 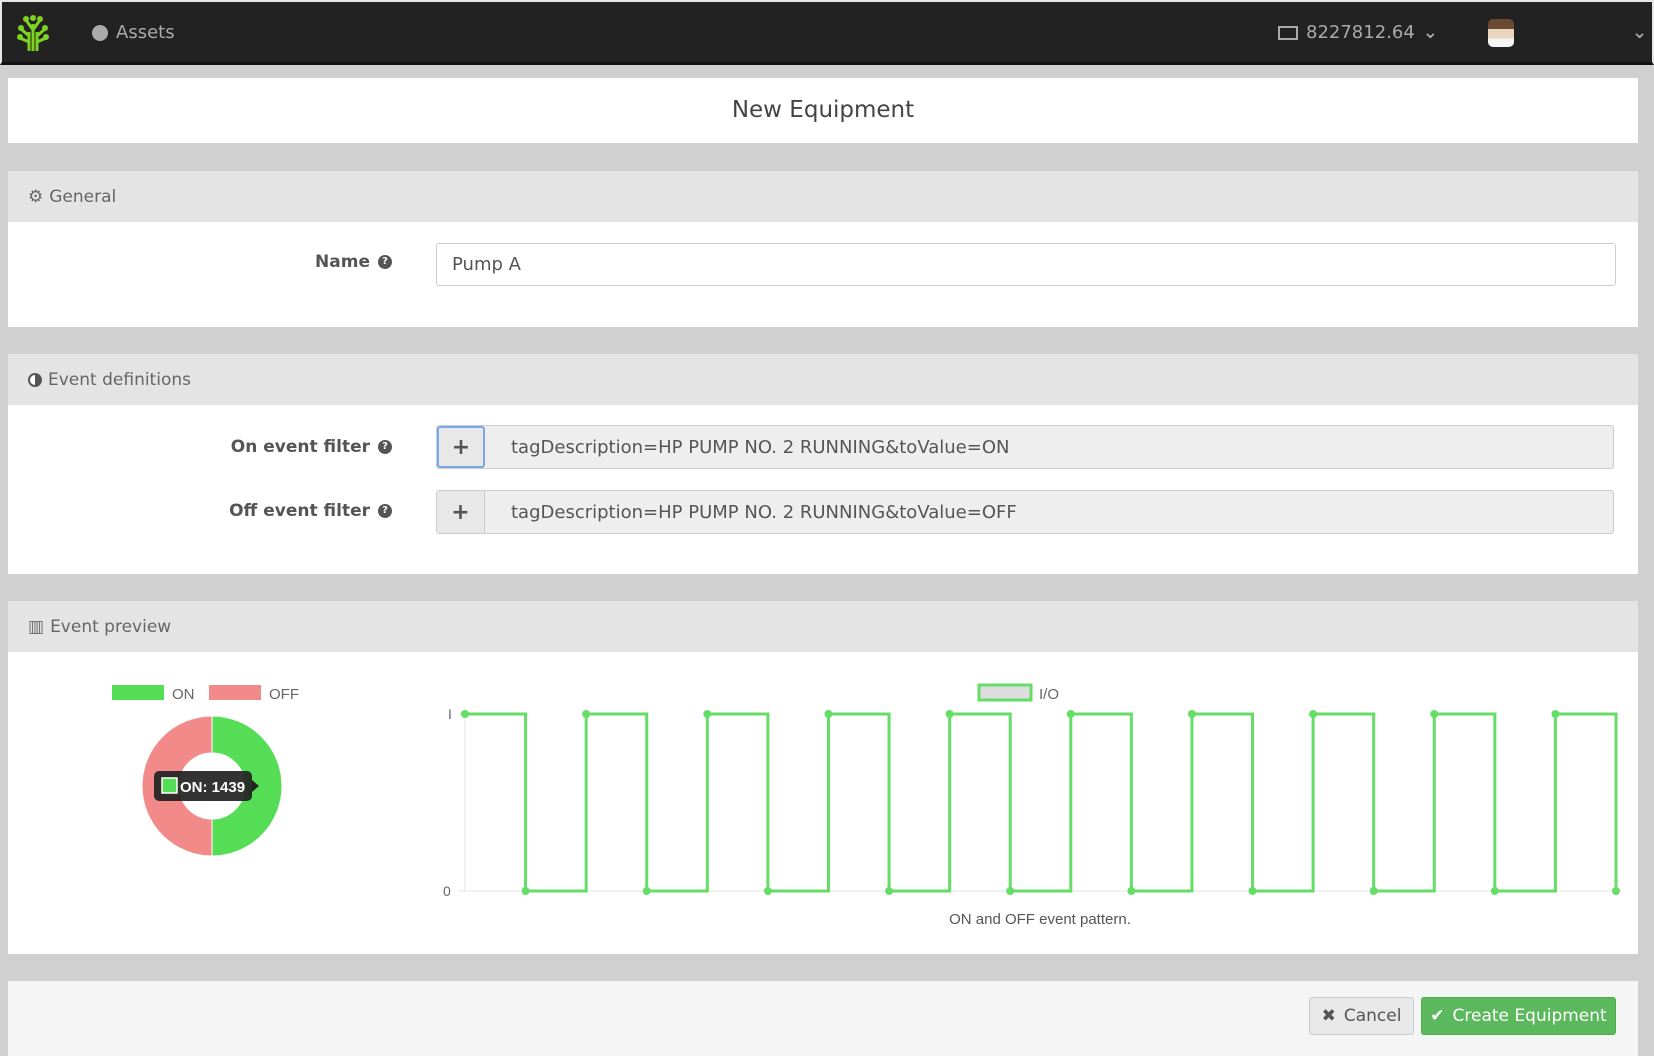 I want to click on create-equipment-button: ✔ Create Equipment, so click(x=1518, y=1016).